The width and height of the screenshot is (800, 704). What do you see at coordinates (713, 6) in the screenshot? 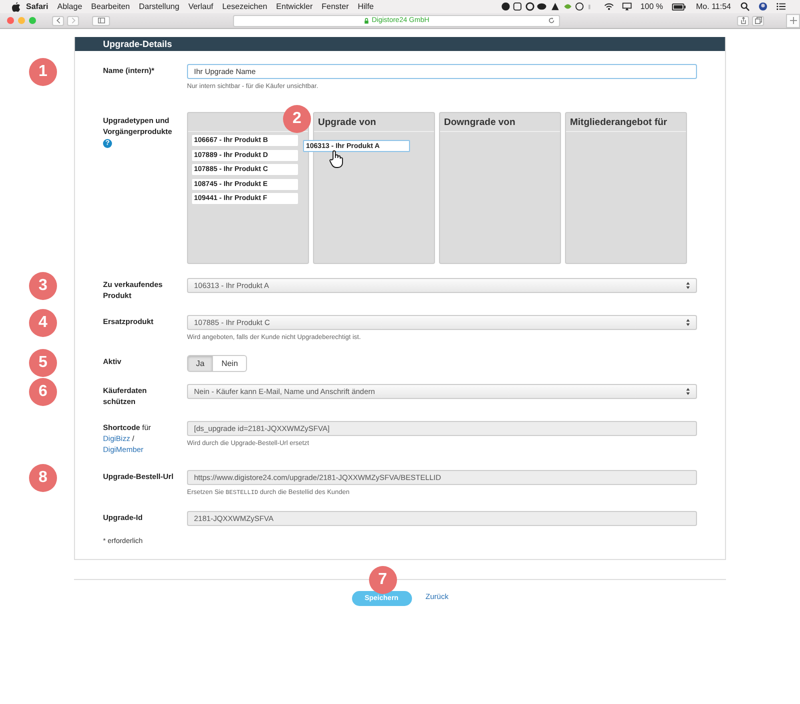
I see `clock: Mo. 11:54` at bounding box center [713, 6].